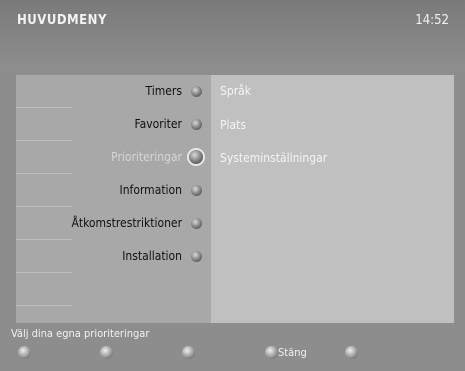 This screenshot has width=465, height=371. What do you see at coordinates (271, 352) in the screenshot?
I see `close-key-button` at bounding box center [271, 352].